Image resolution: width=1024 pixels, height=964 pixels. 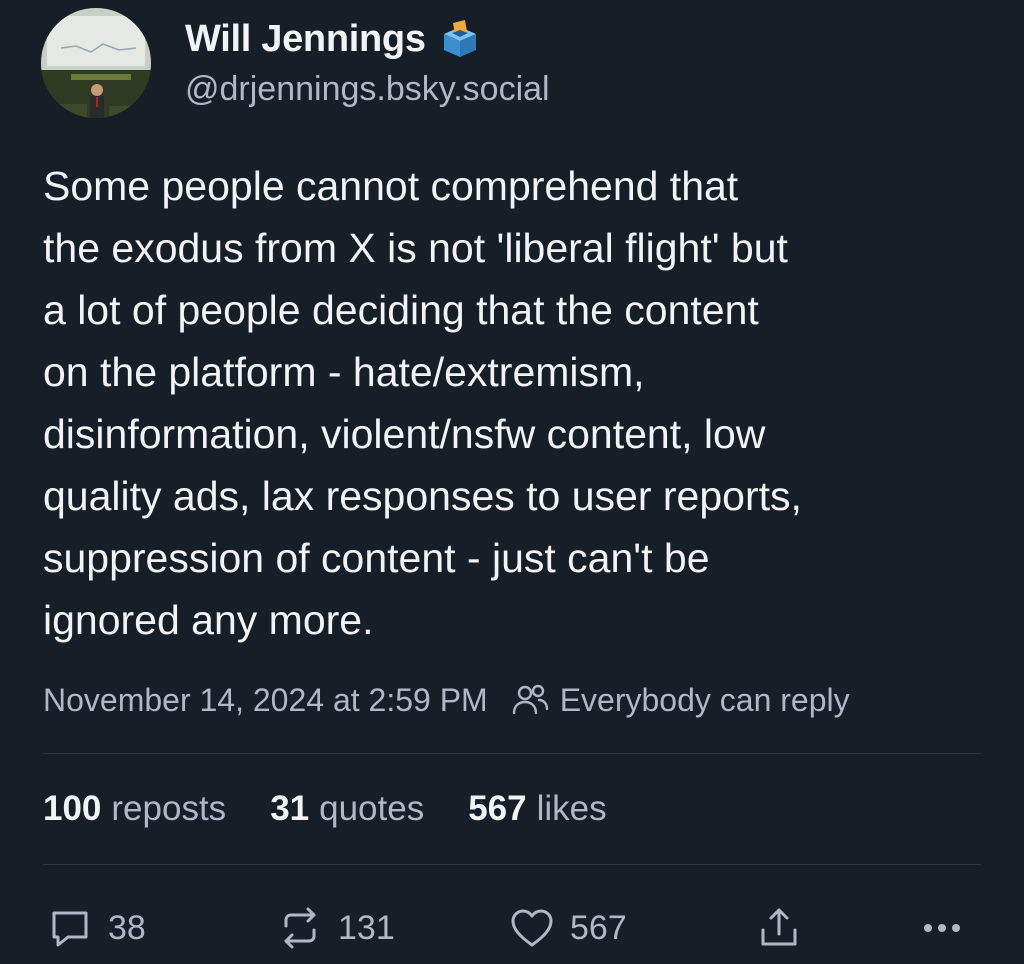 I want to click on quotes-stat: 31 quotes, so click(x=347, y=809).